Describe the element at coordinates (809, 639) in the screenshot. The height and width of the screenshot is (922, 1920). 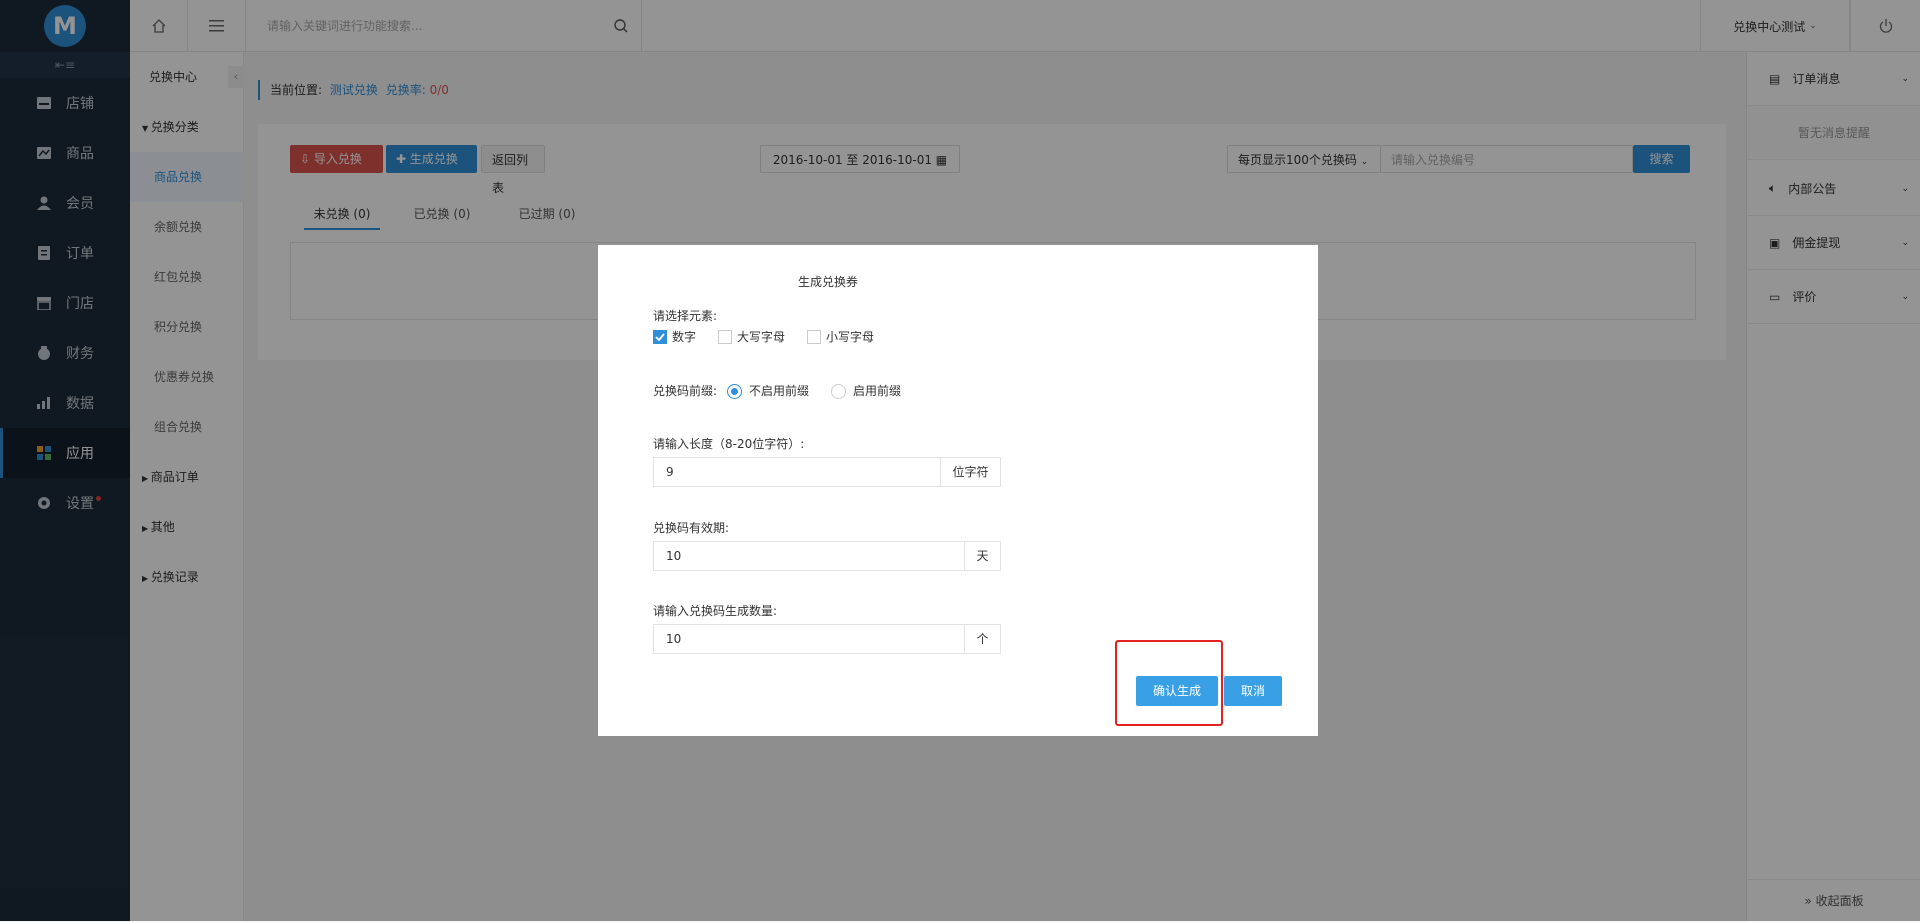
I see `quantity-input: 10` at that location.